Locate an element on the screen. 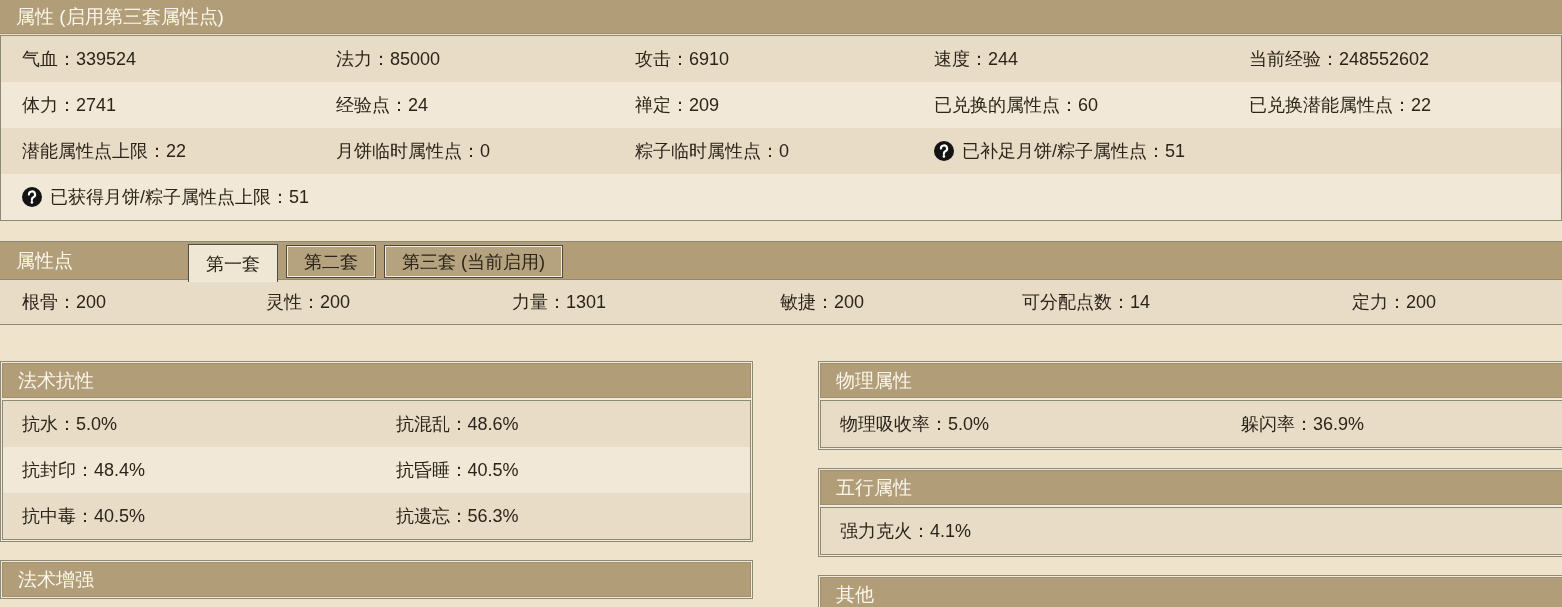 Image resolution: width=1562 pixels, height=607 pixels. stat-text: 潜能属性点上限：22 is located at coordinates (104, 151).